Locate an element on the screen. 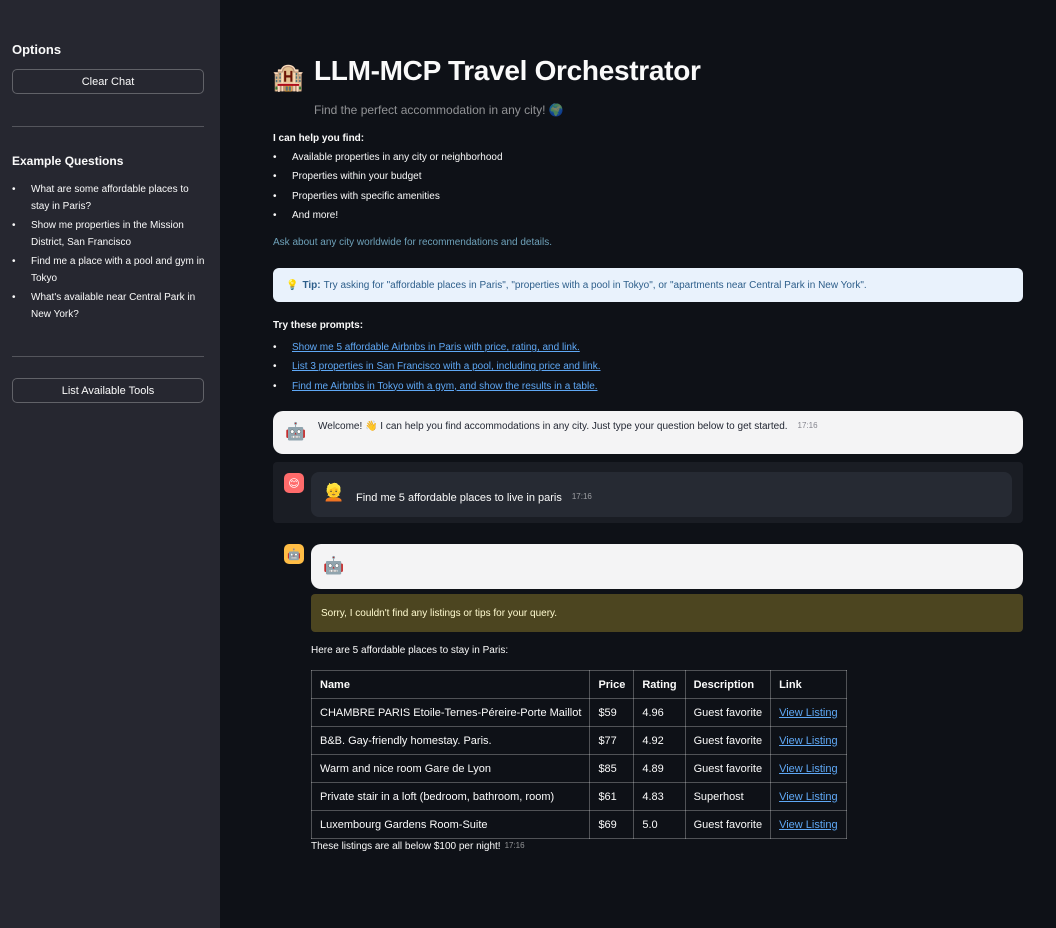 The height and width of the screenshot is (928, 1056). table-header-row: Name Price Rating Description Link is located at coordinates (578, 684).